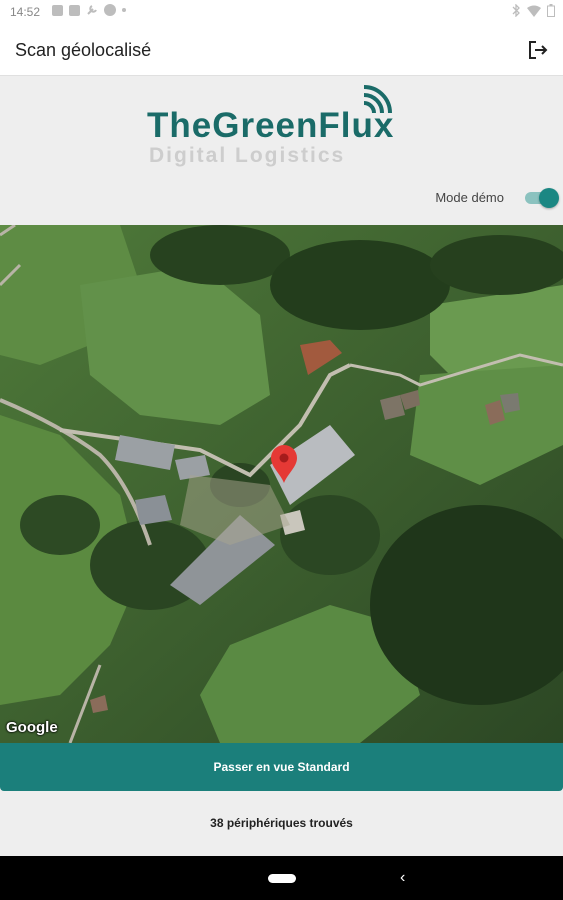 Image resolution: width=563 pixels, height=900 pixels. Describe the element at coordinates (32, 727) in the screenshot. I see `google-logo: Google` at that location.